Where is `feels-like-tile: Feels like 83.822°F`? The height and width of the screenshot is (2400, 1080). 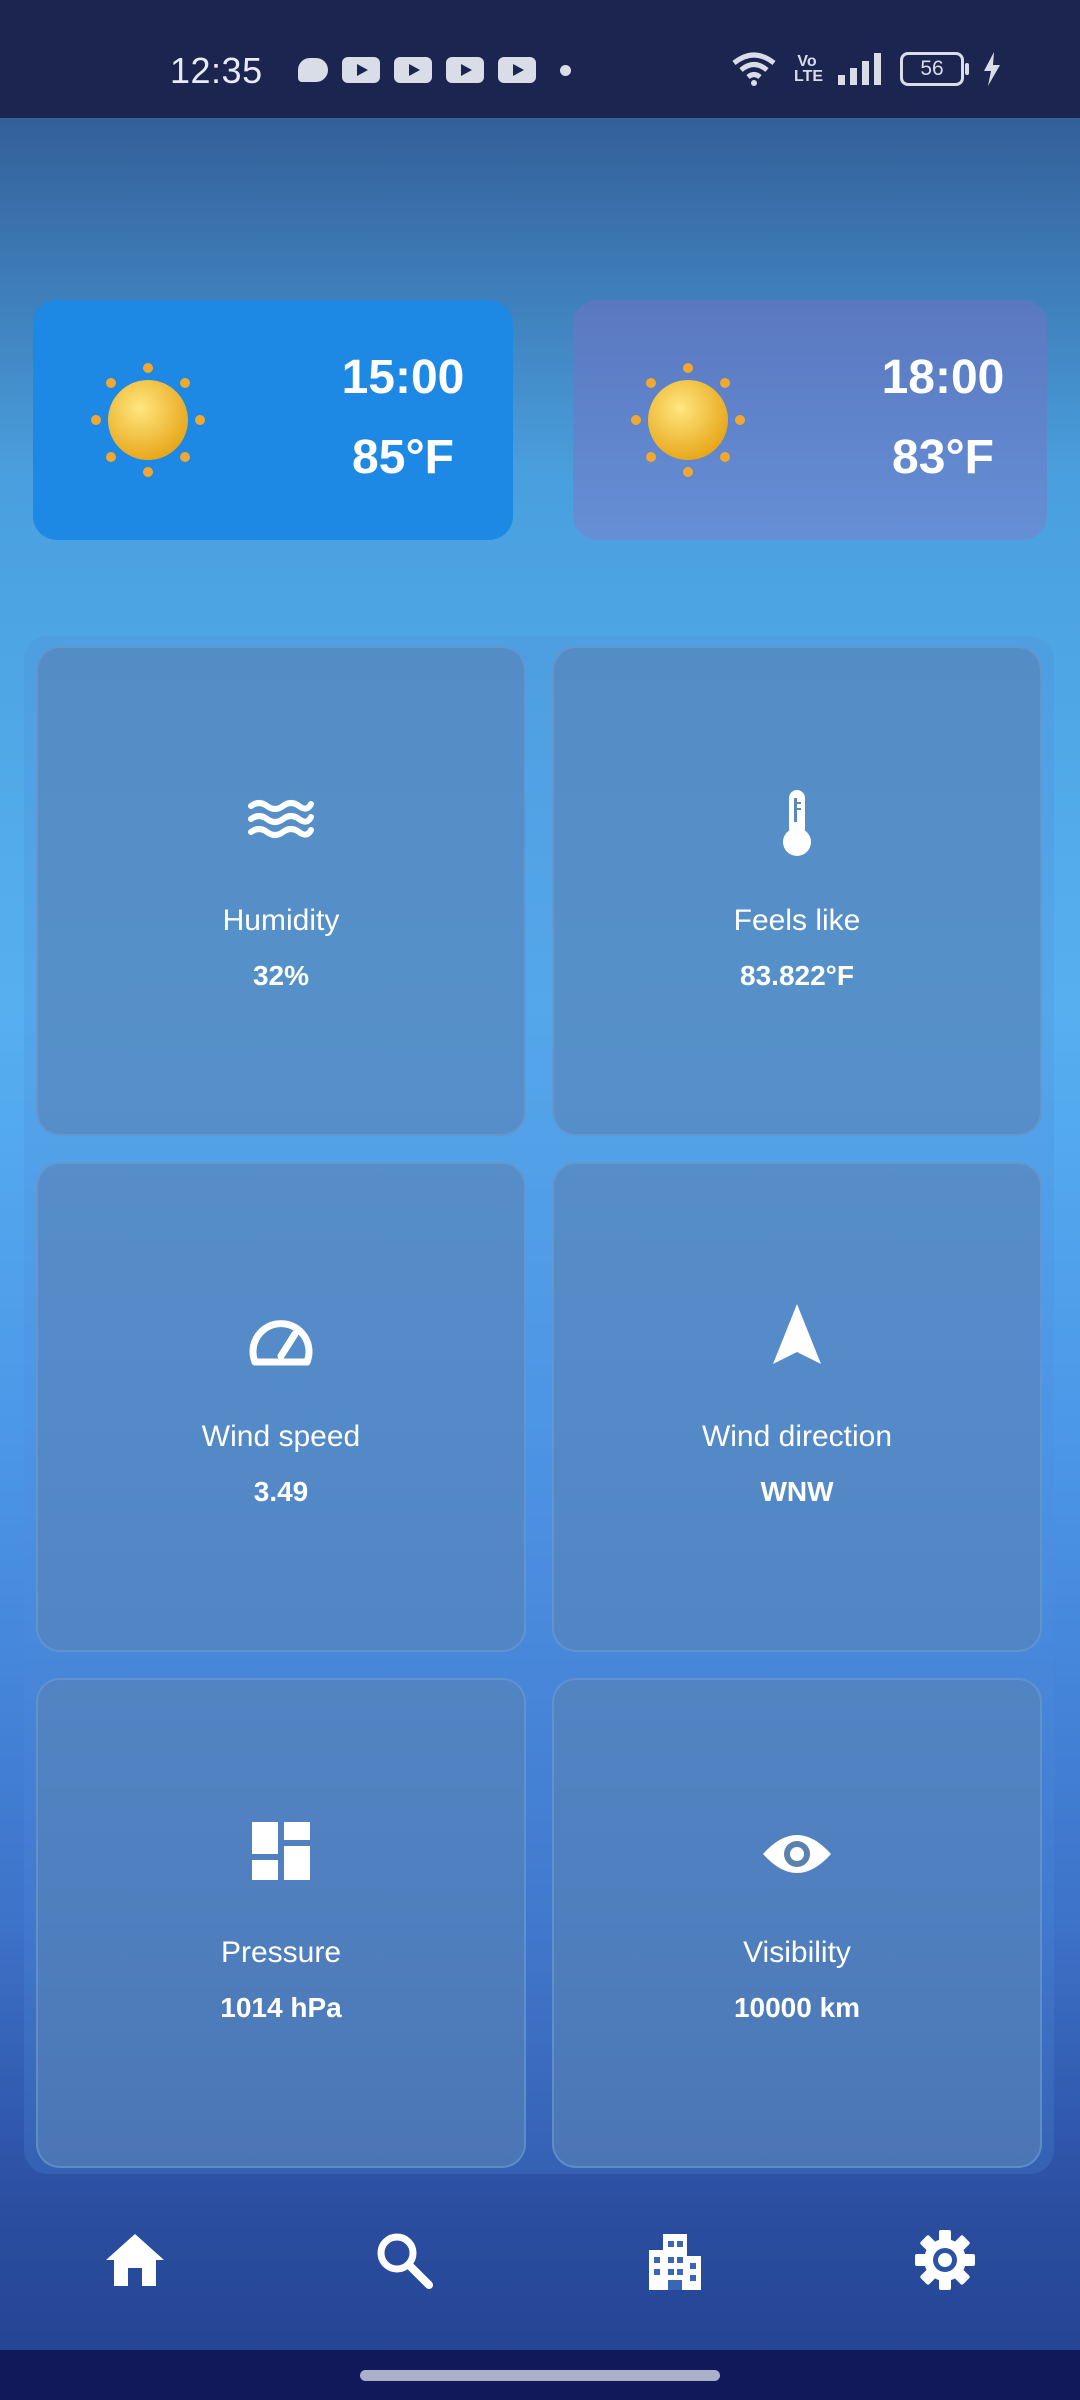
feels-like-tile: Feels like 83.822°F is located at coordinates (797, 891).